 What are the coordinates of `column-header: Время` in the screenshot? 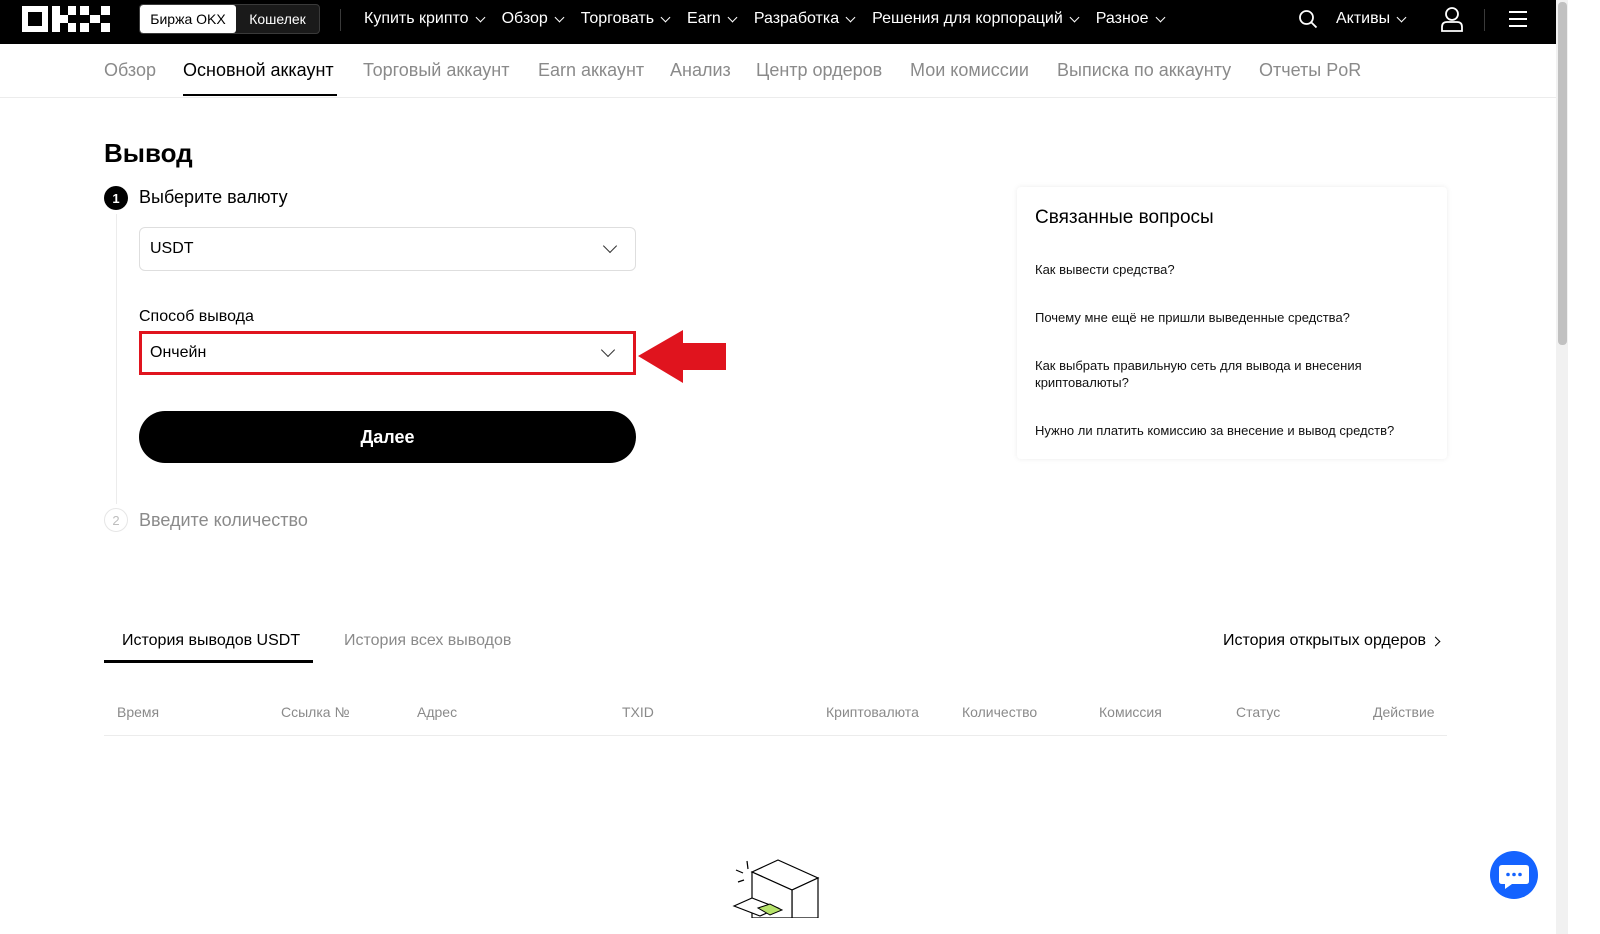 It's located at (138, 712).